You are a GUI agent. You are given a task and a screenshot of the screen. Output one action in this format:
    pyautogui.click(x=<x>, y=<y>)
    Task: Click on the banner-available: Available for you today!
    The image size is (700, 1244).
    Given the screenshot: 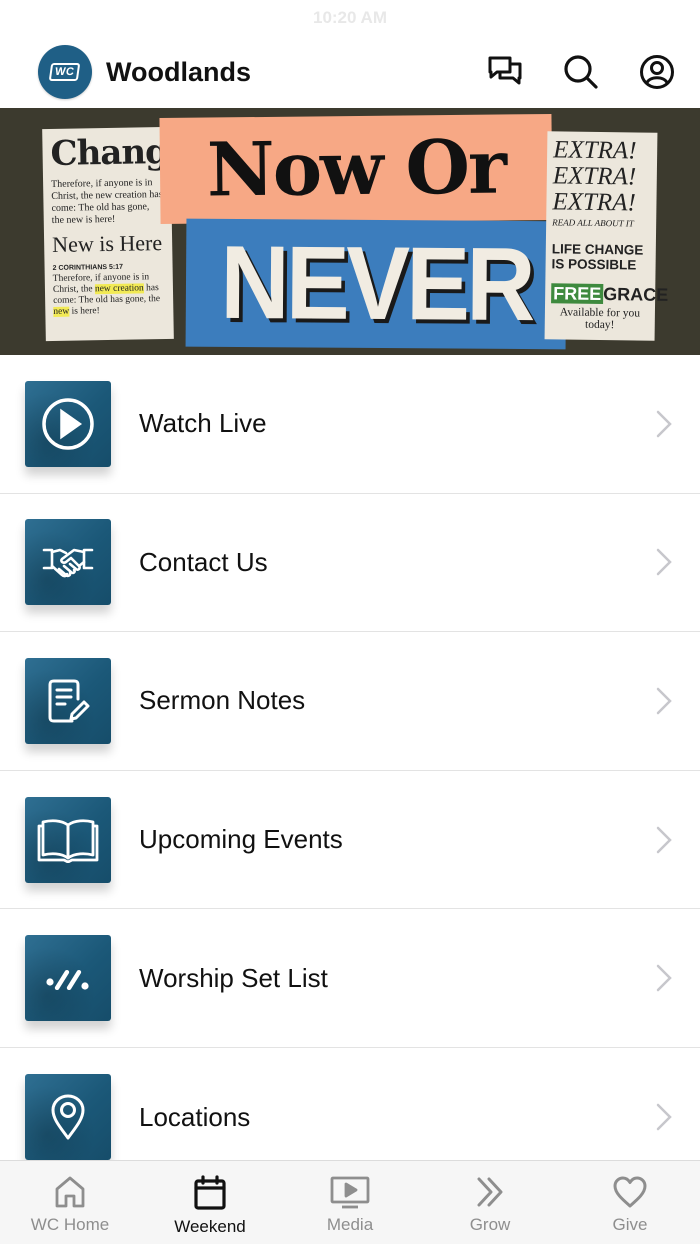 What is the action you would take?
    pyautogui.click(x=600, y=319)
    